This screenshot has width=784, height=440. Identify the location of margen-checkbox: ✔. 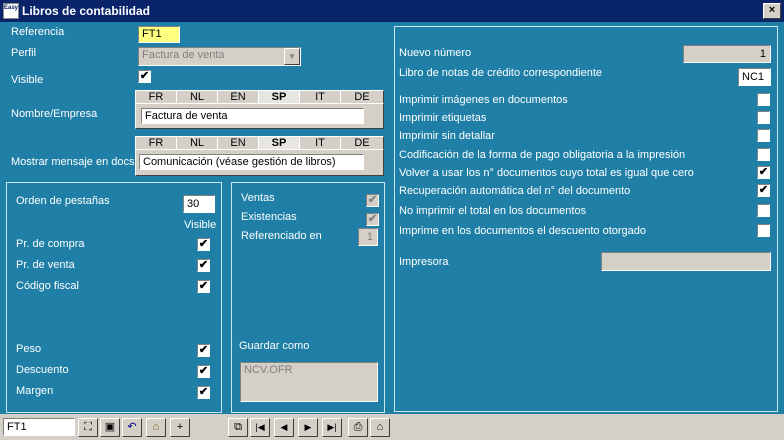
(203, 392).